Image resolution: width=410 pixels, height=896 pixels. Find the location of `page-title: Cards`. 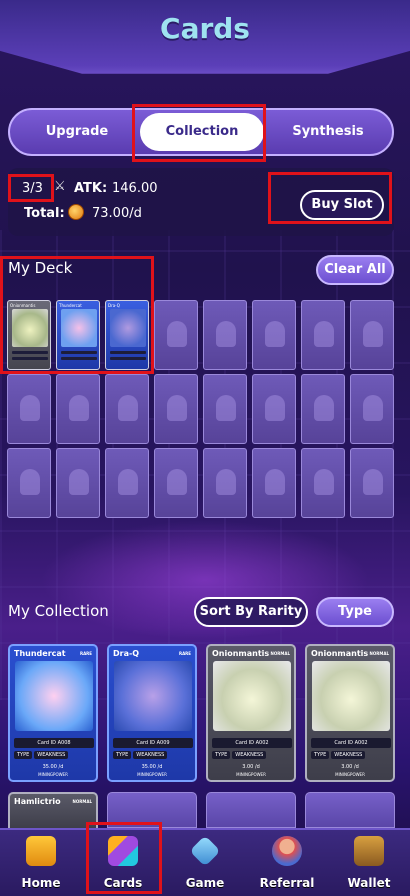

page-title: Cards is located at coordinates (205, 28).